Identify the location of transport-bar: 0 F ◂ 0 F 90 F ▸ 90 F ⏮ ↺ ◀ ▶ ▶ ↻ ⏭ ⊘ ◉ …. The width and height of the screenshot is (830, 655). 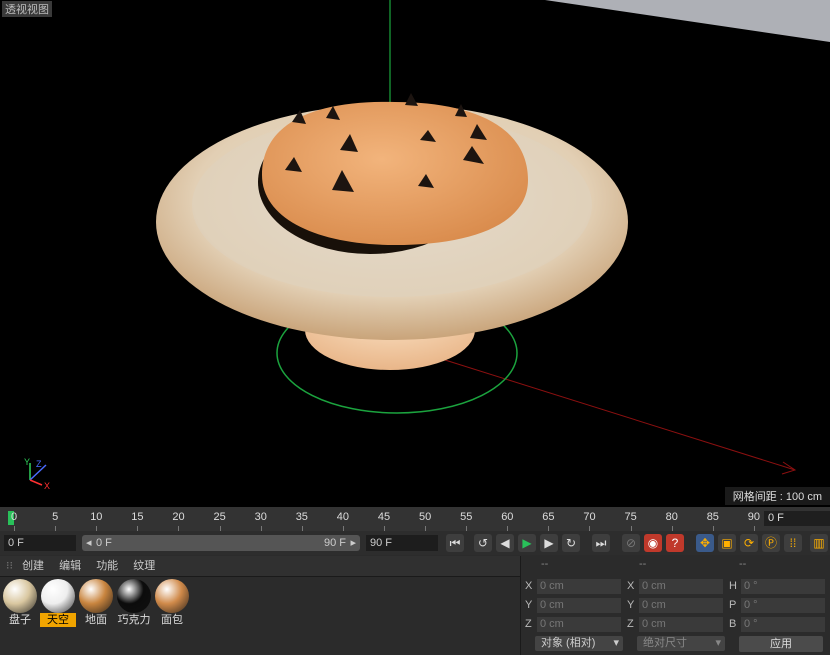
(415, 543).